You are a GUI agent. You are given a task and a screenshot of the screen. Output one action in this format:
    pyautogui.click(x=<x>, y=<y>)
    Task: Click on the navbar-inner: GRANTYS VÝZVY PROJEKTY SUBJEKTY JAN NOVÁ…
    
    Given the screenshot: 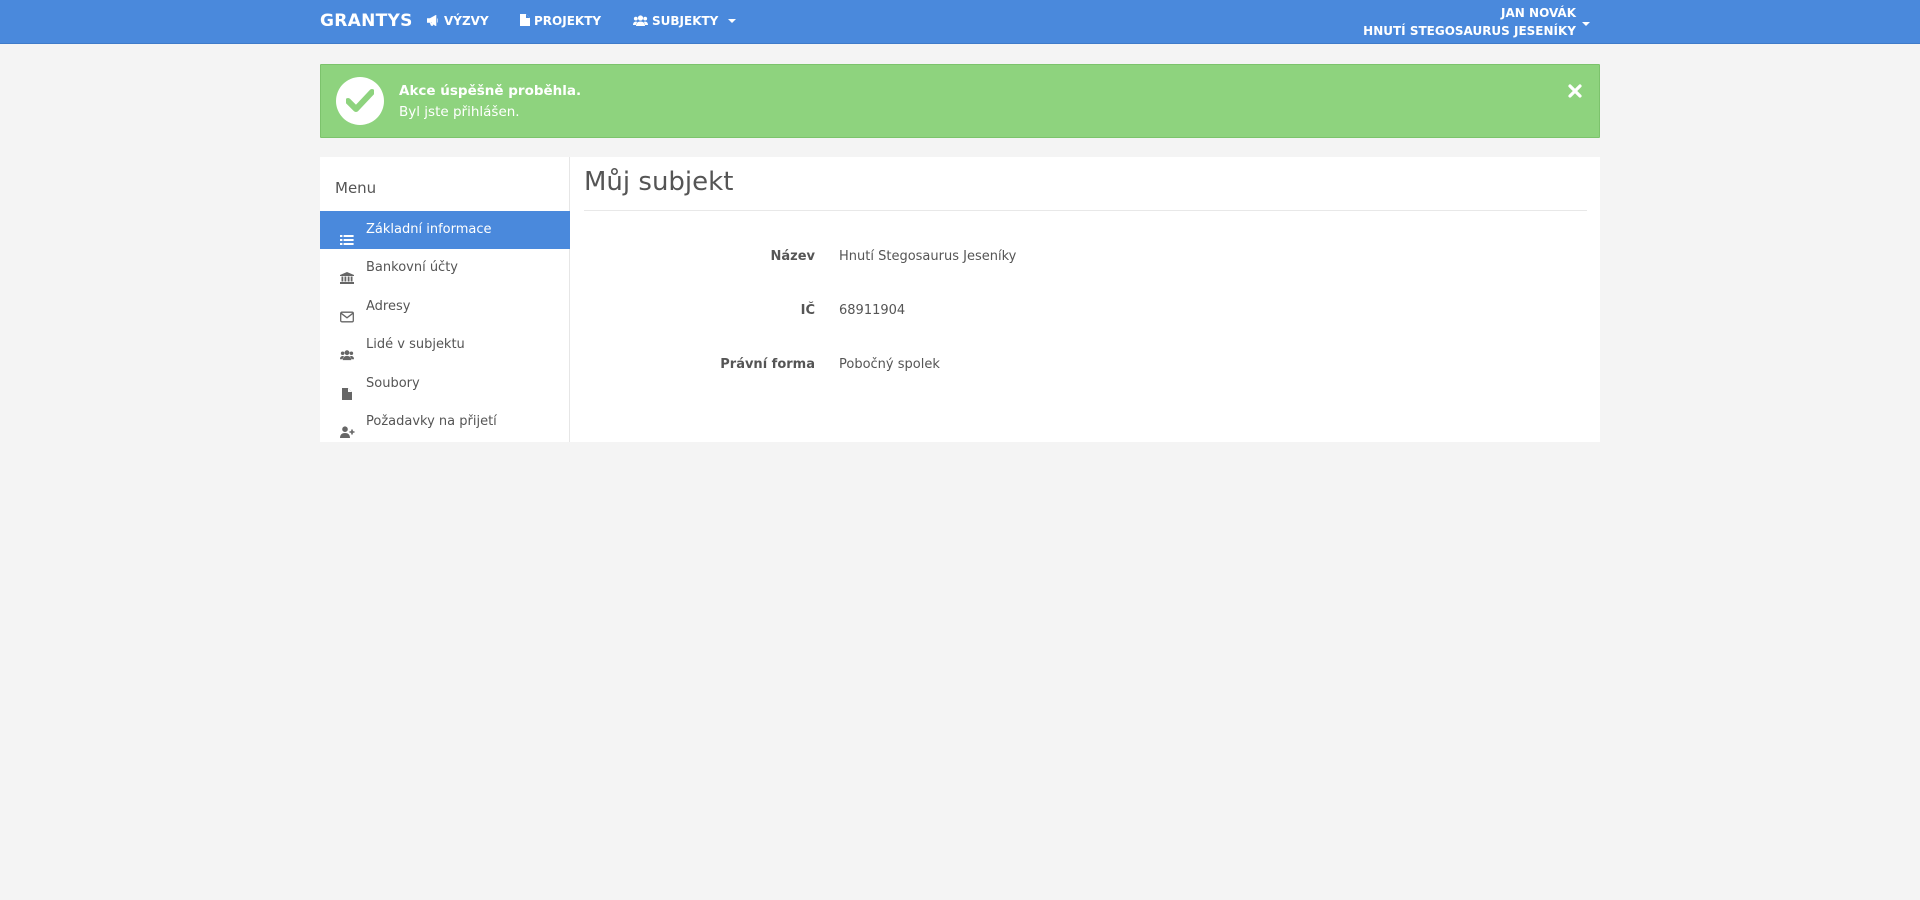 What is the action you would take?
    pyautogui.click(x=960, y=22)
    